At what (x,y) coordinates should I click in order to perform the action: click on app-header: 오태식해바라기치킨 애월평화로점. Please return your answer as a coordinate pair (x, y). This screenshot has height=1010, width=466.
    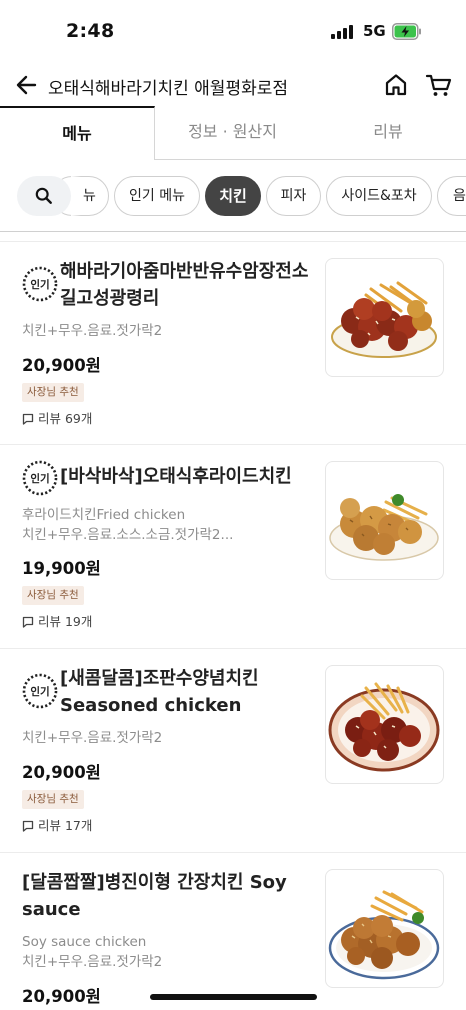
    Looking at the image, I should click on (233, 85).